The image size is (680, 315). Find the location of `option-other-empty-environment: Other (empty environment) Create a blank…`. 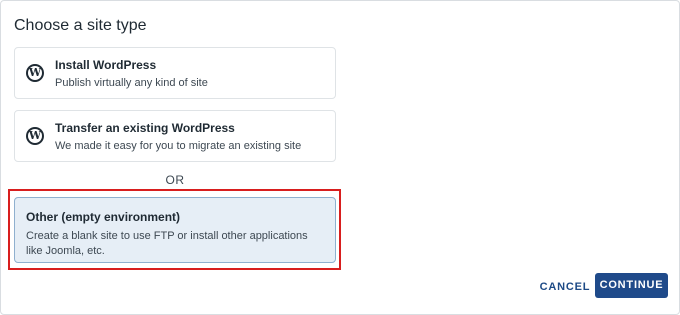

option-other-empty-environment: Other (empty environment) Create a blank… is located at coordinates (175, 230).